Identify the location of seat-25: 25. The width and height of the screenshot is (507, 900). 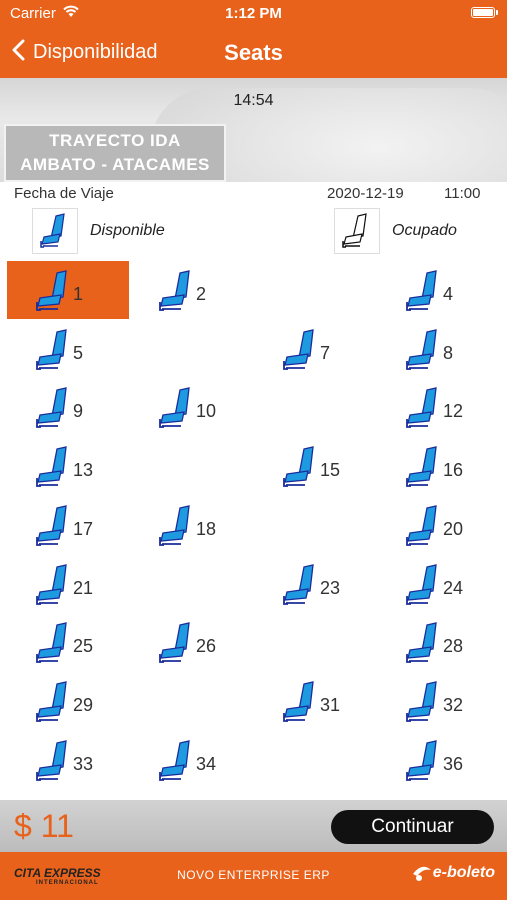
(68, 642).